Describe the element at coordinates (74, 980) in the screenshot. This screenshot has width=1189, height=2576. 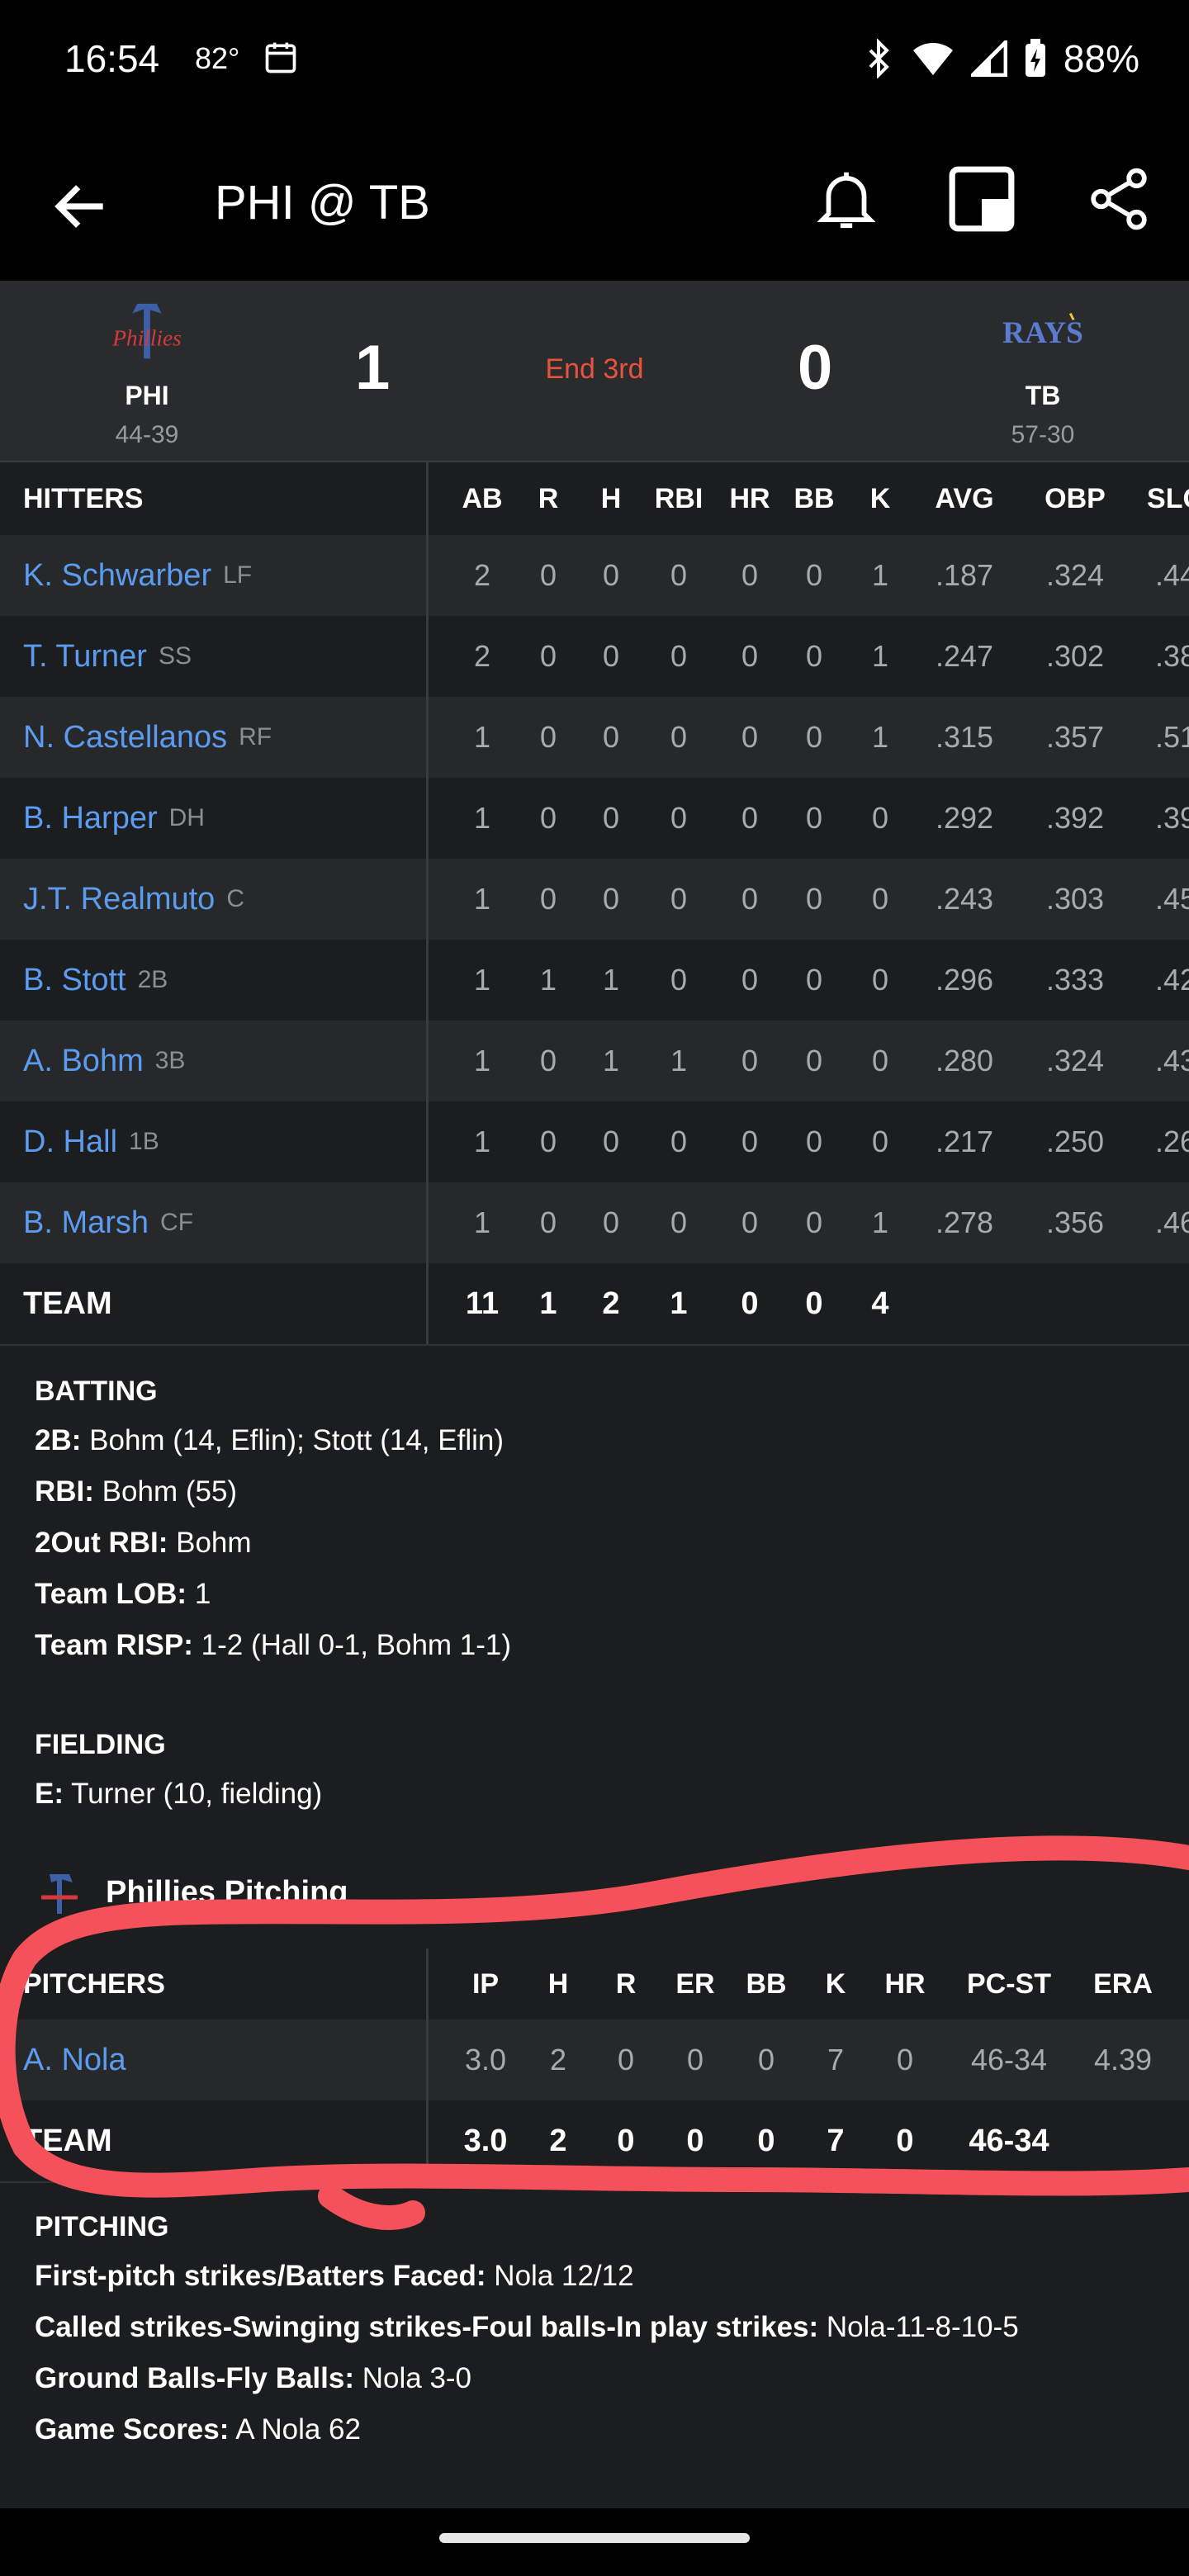
I see `player-name-link: B. Stott` at that location.